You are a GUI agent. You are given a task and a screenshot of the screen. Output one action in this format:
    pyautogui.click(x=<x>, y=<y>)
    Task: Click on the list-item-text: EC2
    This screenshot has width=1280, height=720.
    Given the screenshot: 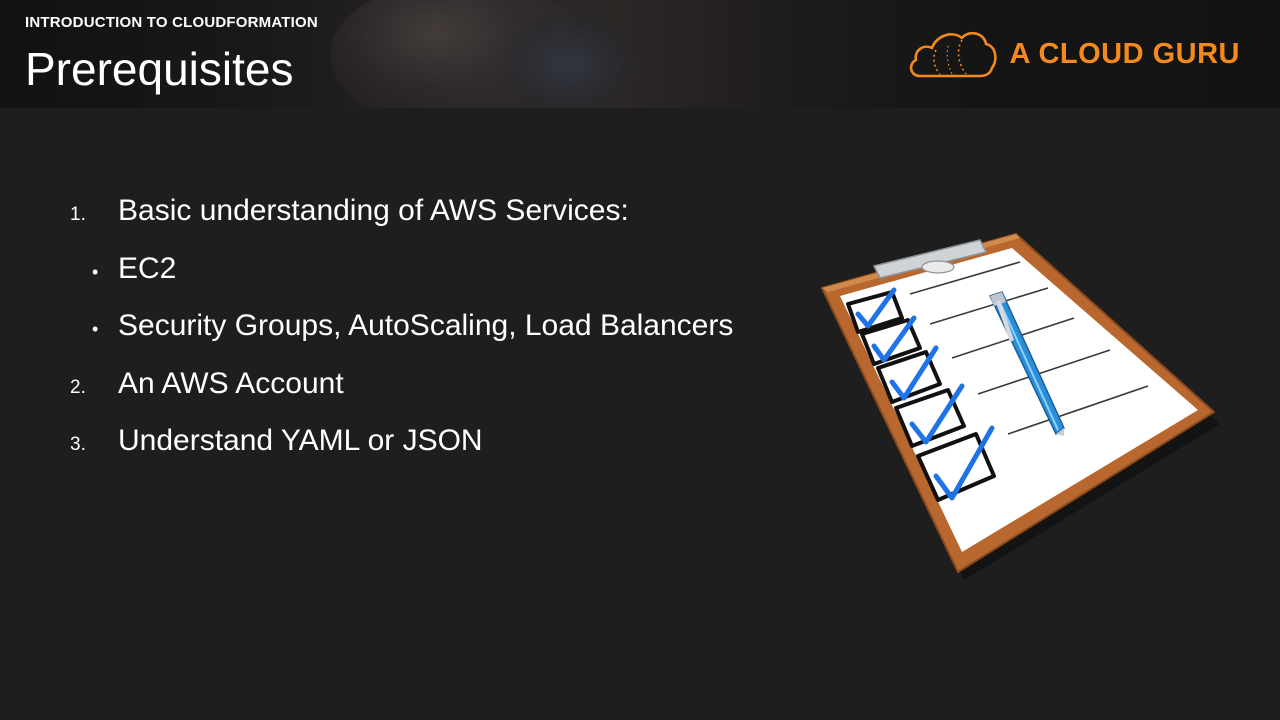 What is the action you would take?
    pyautogui.click(x=147, y=268)
    